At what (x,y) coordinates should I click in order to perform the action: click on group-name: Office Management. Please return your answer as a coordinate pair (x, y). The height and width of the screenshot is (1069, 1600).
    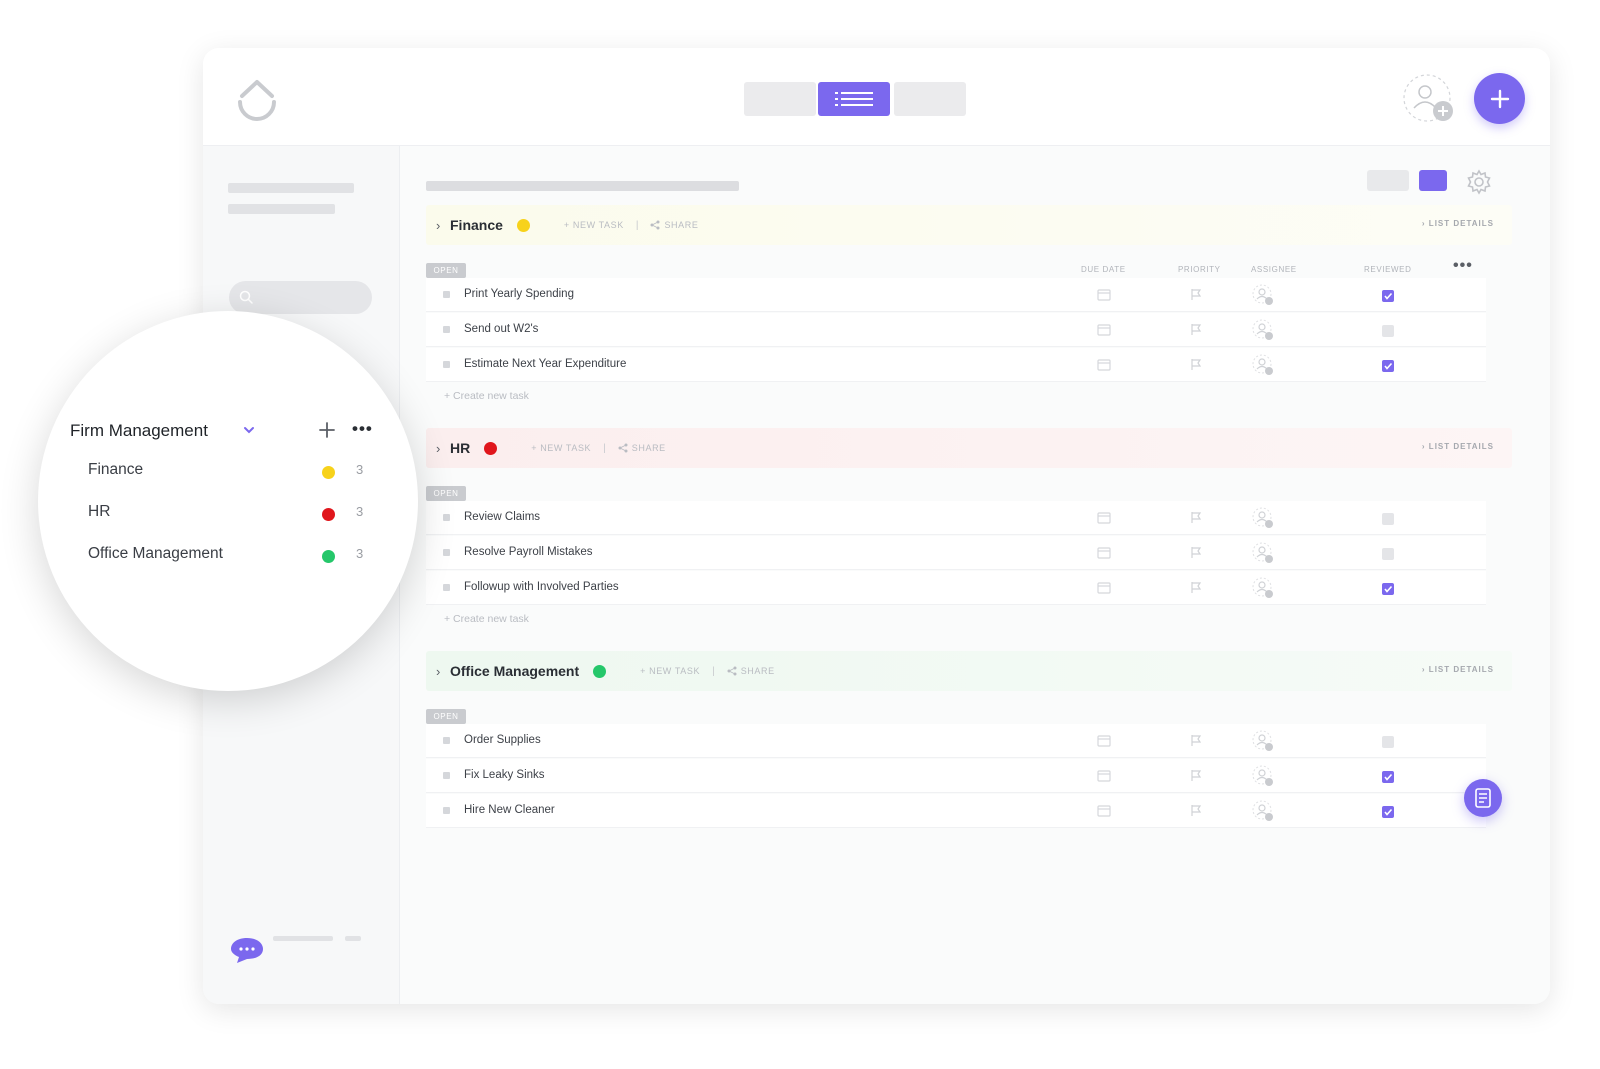
    Looking at the image, I should click on (514, 671).